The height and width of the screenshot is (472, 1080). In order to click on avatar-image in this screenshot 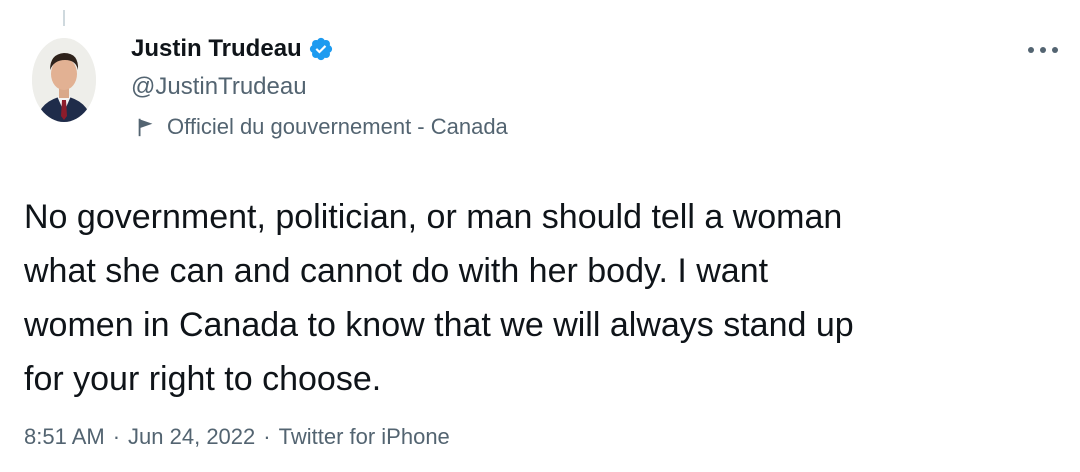, I will do `click(64, 80)`.